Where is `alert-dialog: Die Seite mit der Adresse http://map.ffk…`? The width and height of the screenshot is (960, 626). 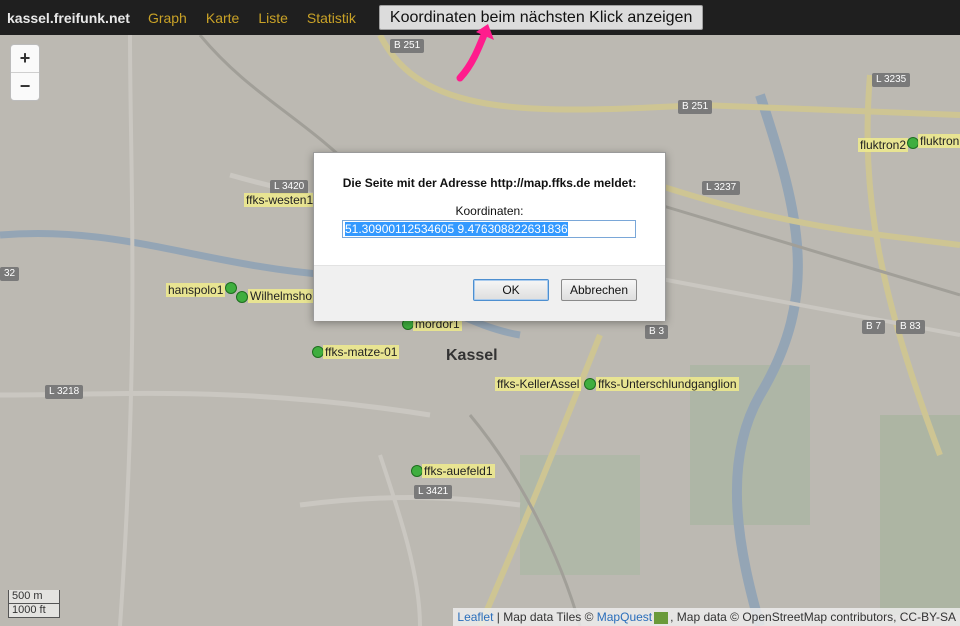
alert-dialog: Die Seite mit der Adresse http://map.ffk… is located at coordinates (489, 236).